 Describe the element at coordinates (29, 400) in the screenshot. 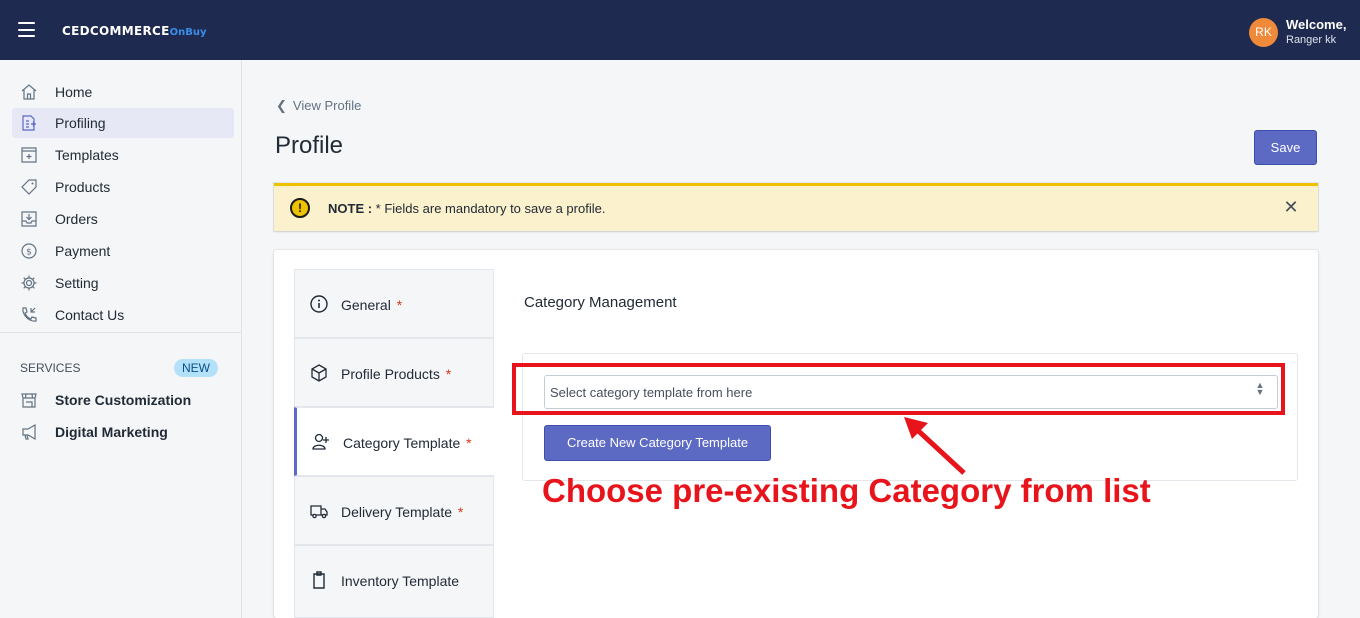

I see `store-icon` at that location.